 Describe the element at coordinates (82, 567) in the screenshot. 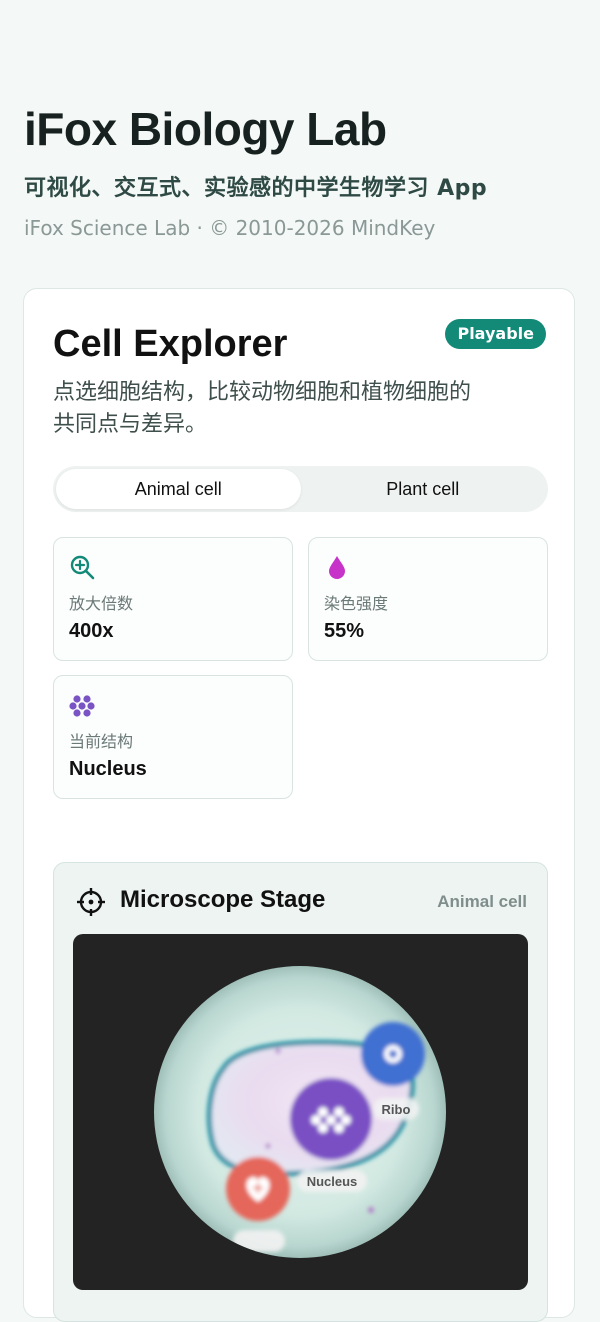

I see `zoom-in-icon` at that location.